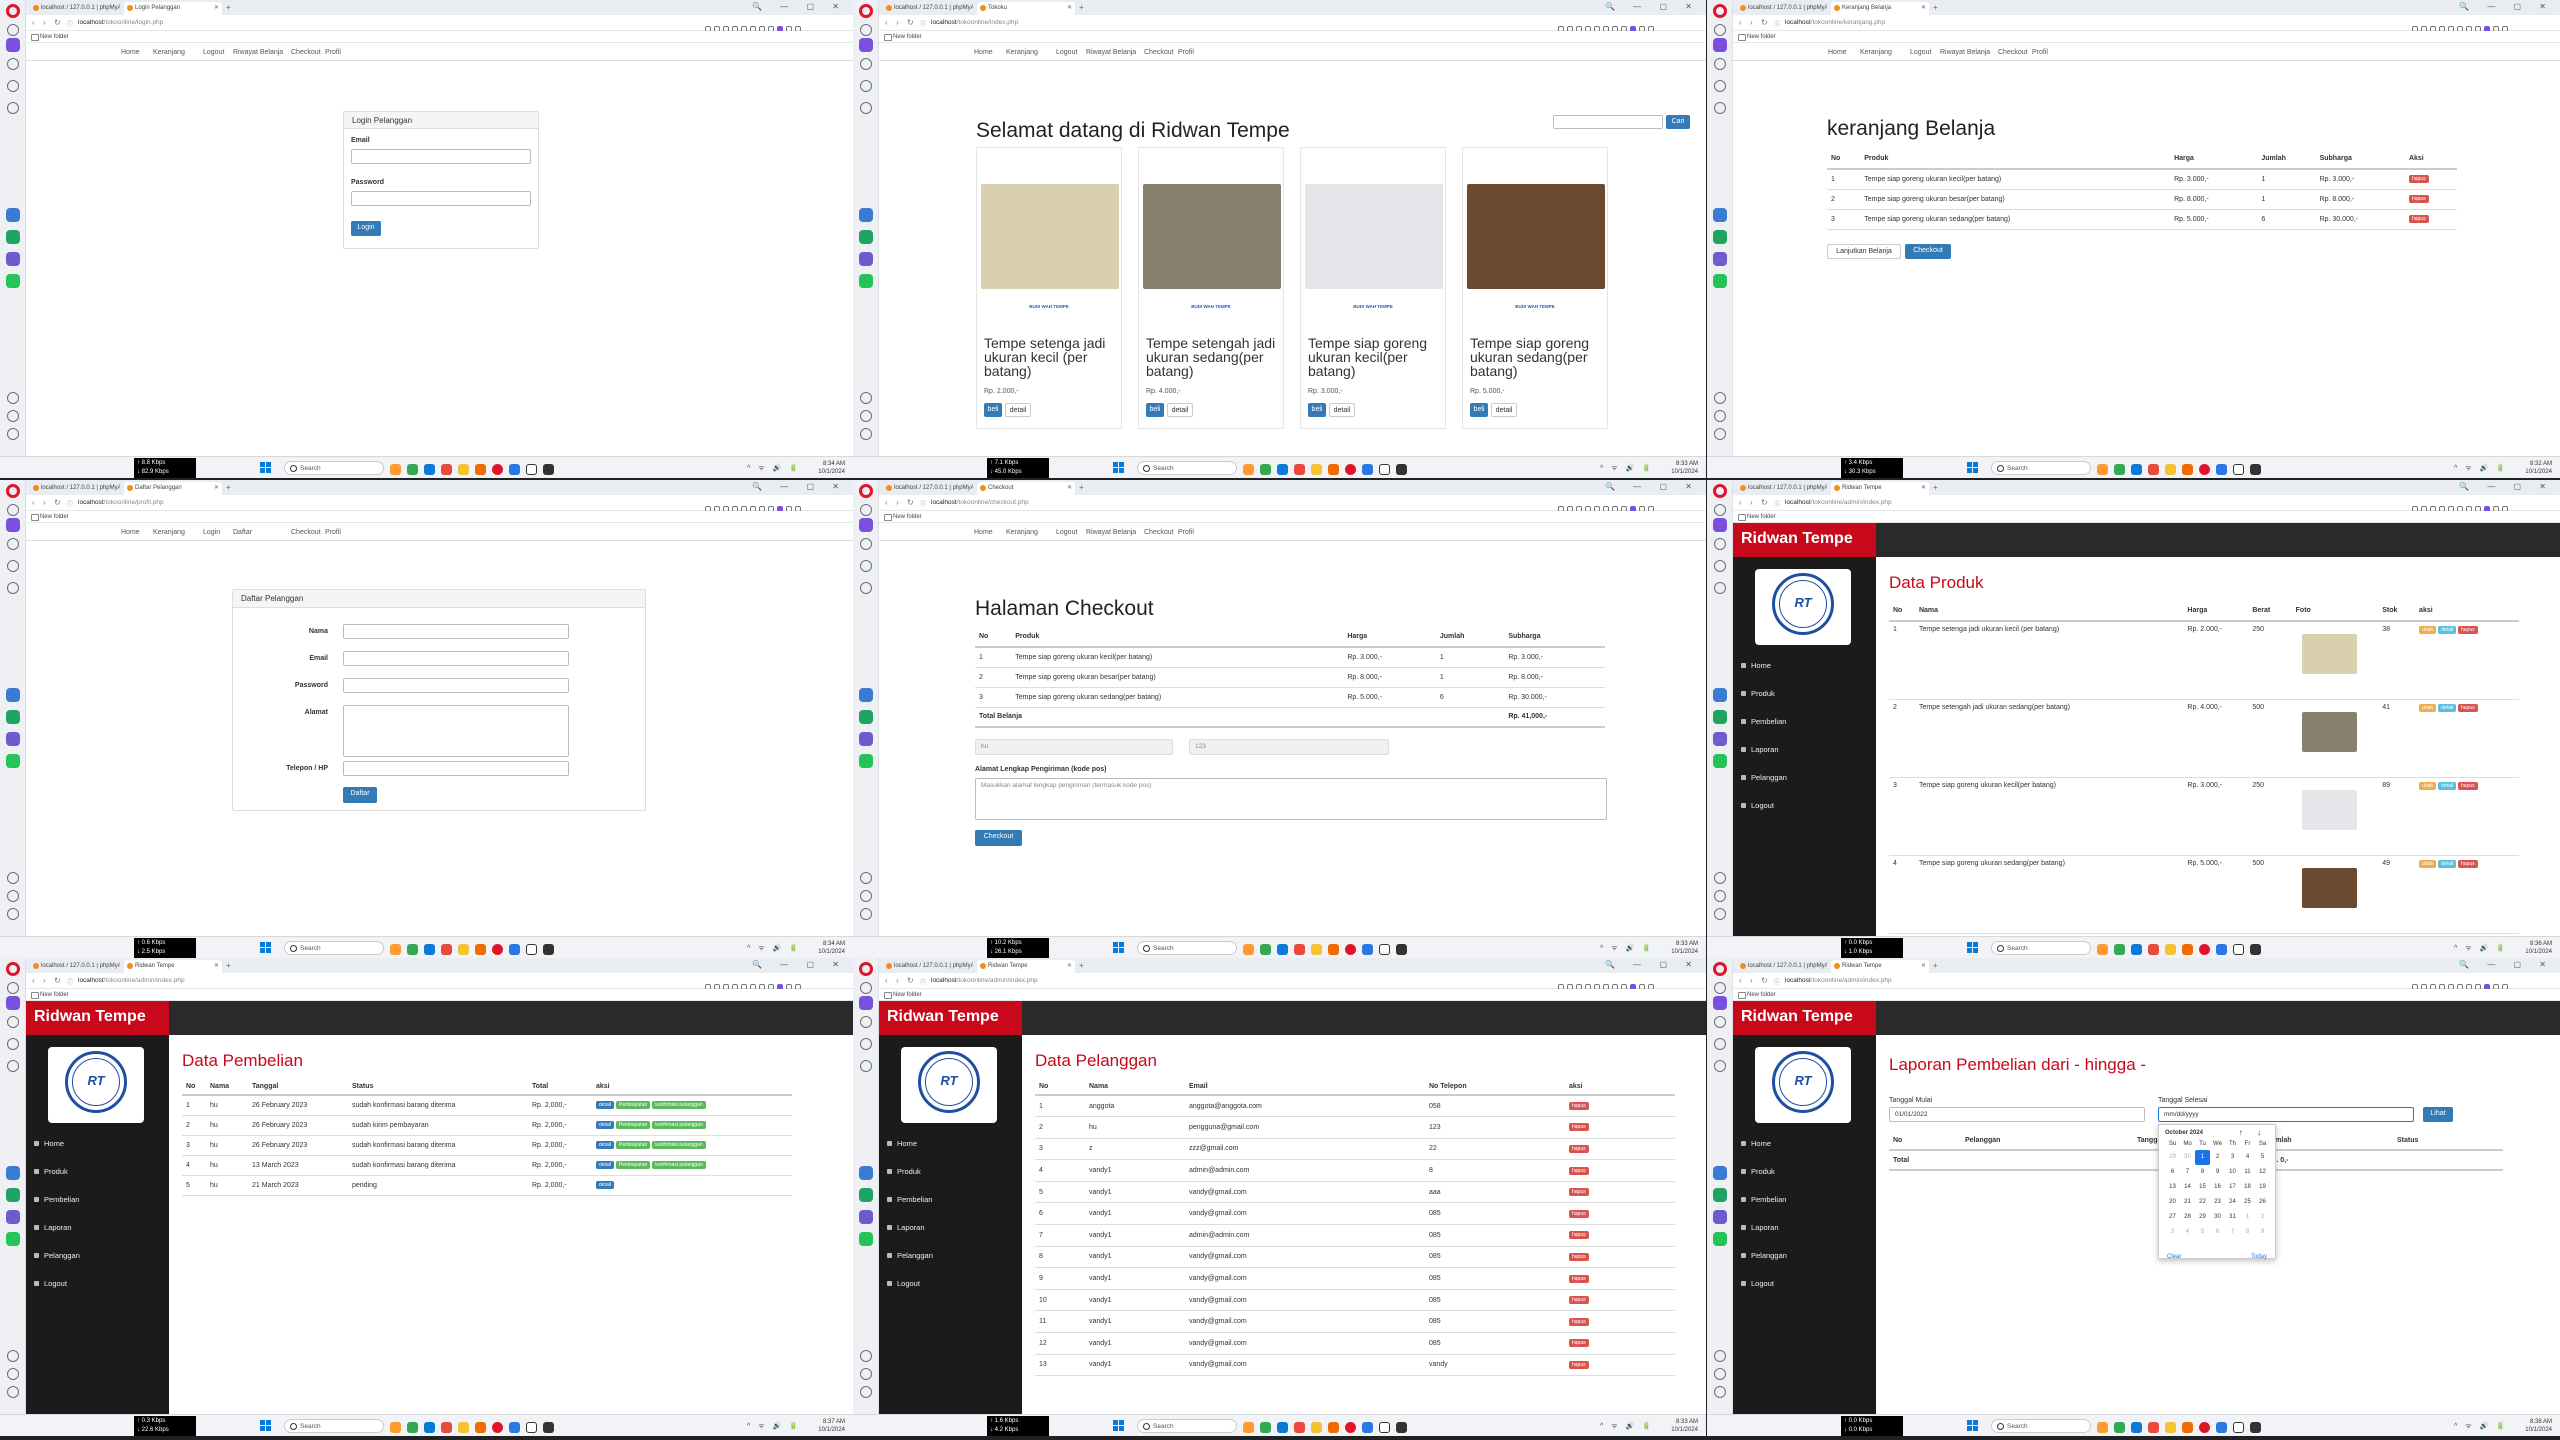 The image size is (2560, 1440). I want to click on calendar-day: 4, so click(2247, 1157).